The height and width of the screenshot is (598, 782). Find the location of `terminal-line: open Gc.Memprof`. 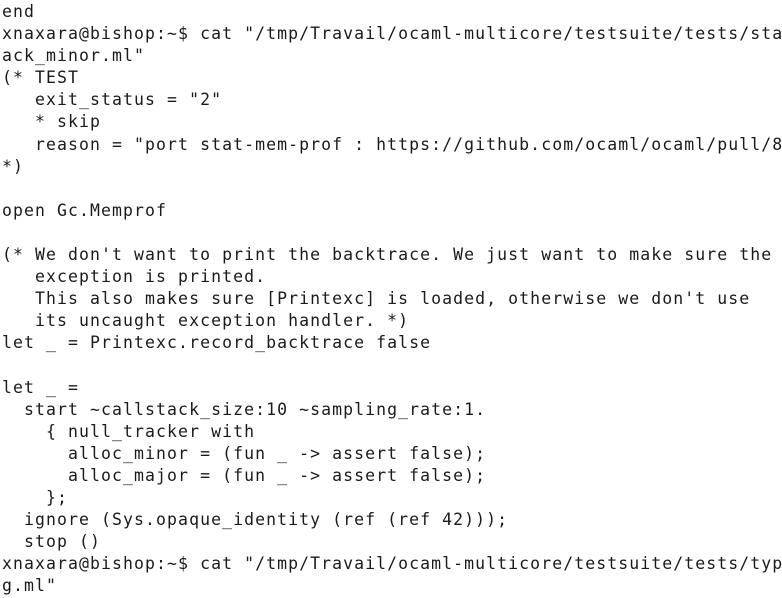

terminal-line: open Gc.Memprof is located at coordinates (85, 210).